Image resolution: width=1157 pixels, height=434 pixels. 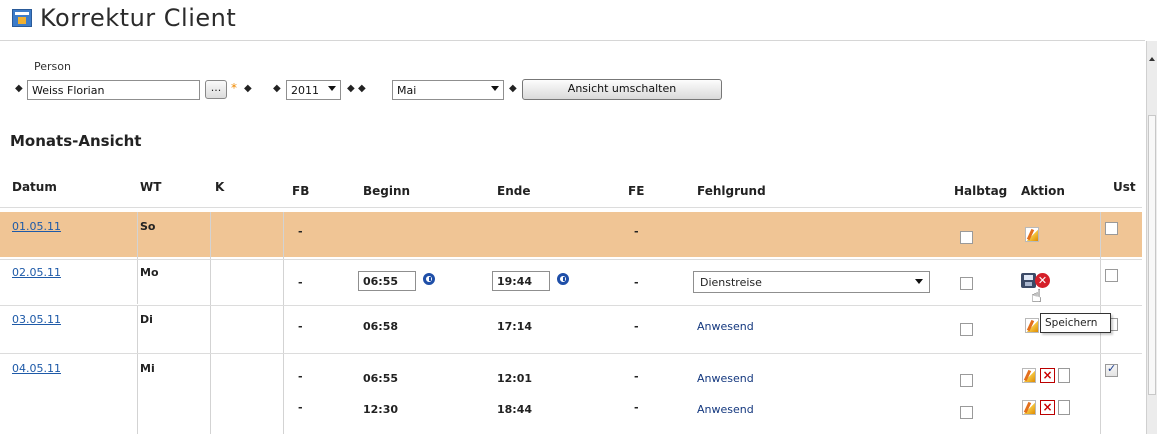 What do you see at coordinates (1152, 59) in the screenshot?
I see `scroll-up-icon` at bounding box center [1152, 59].